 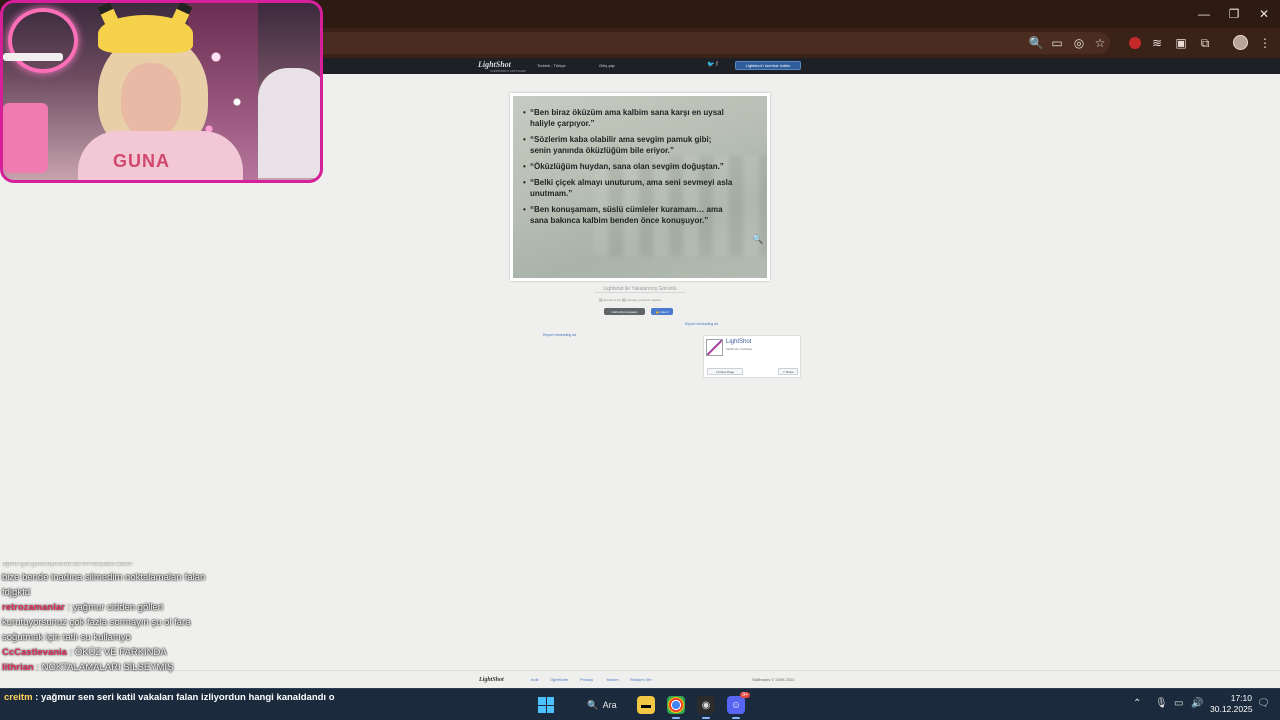 I want to click on search-icon: 🔍, so click(x=593, y=704).